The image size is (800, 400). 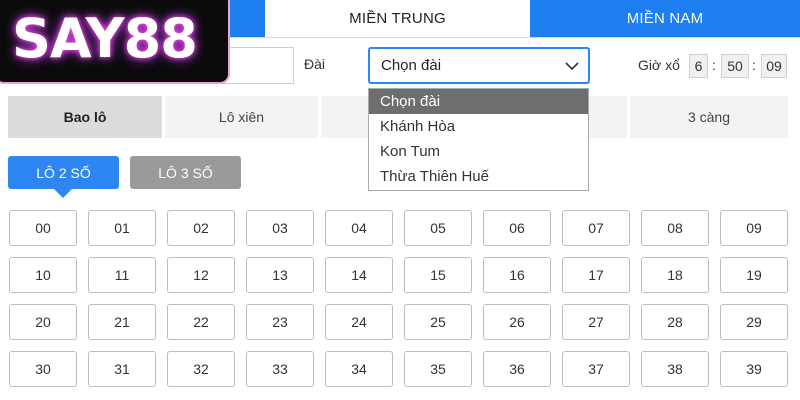 What do you see at coordinates (122, 275) in the screenshot?
I see `number-button: 11` at bounding box center [122, 275].